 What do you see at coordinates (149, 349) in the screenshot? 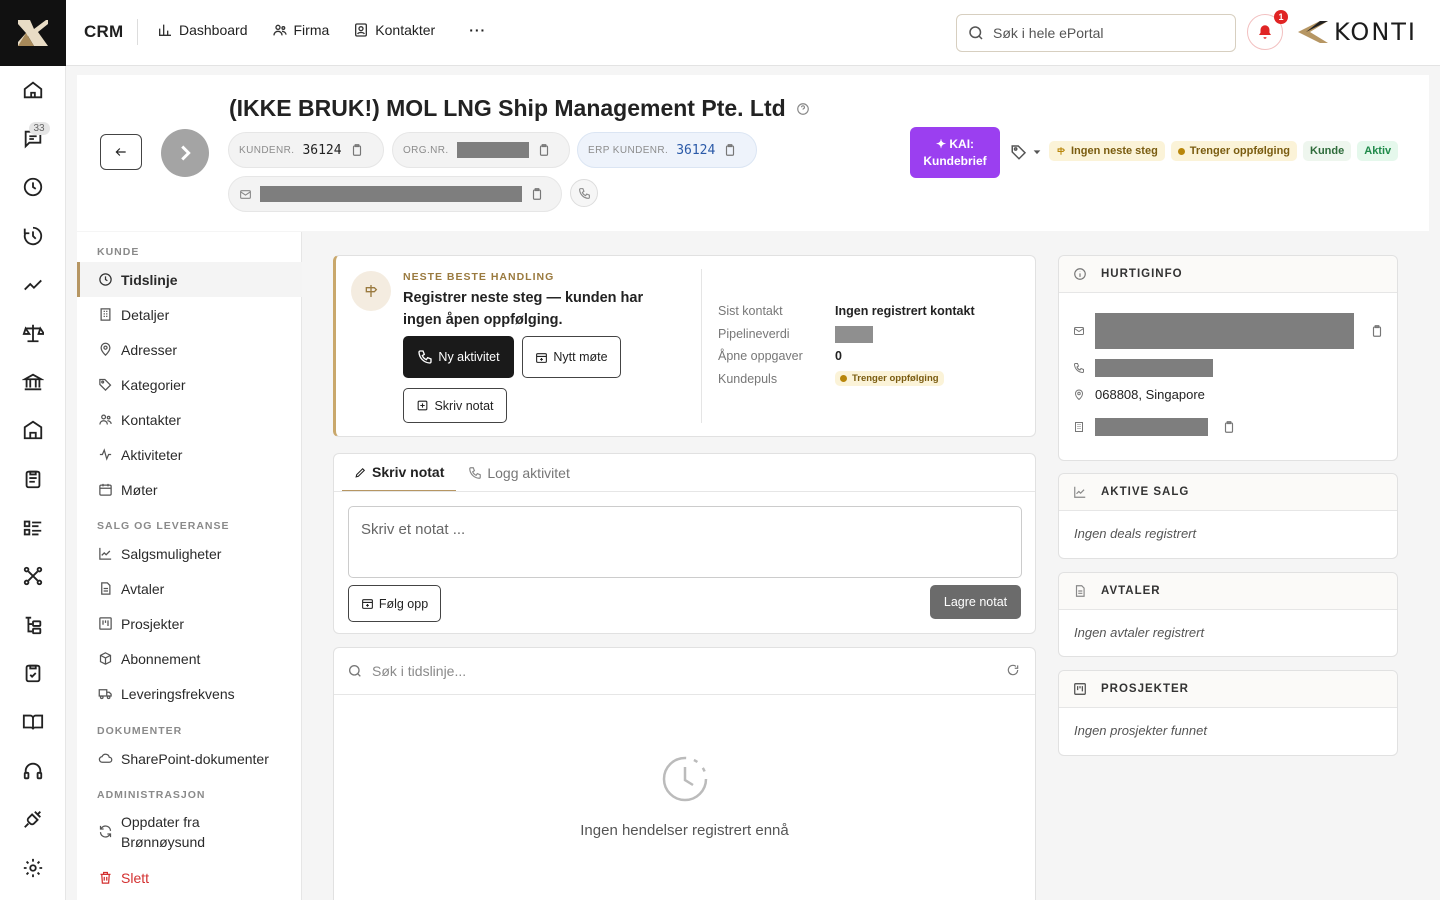
I see `menu-label: Adresser` at bounding box center [149, 349].